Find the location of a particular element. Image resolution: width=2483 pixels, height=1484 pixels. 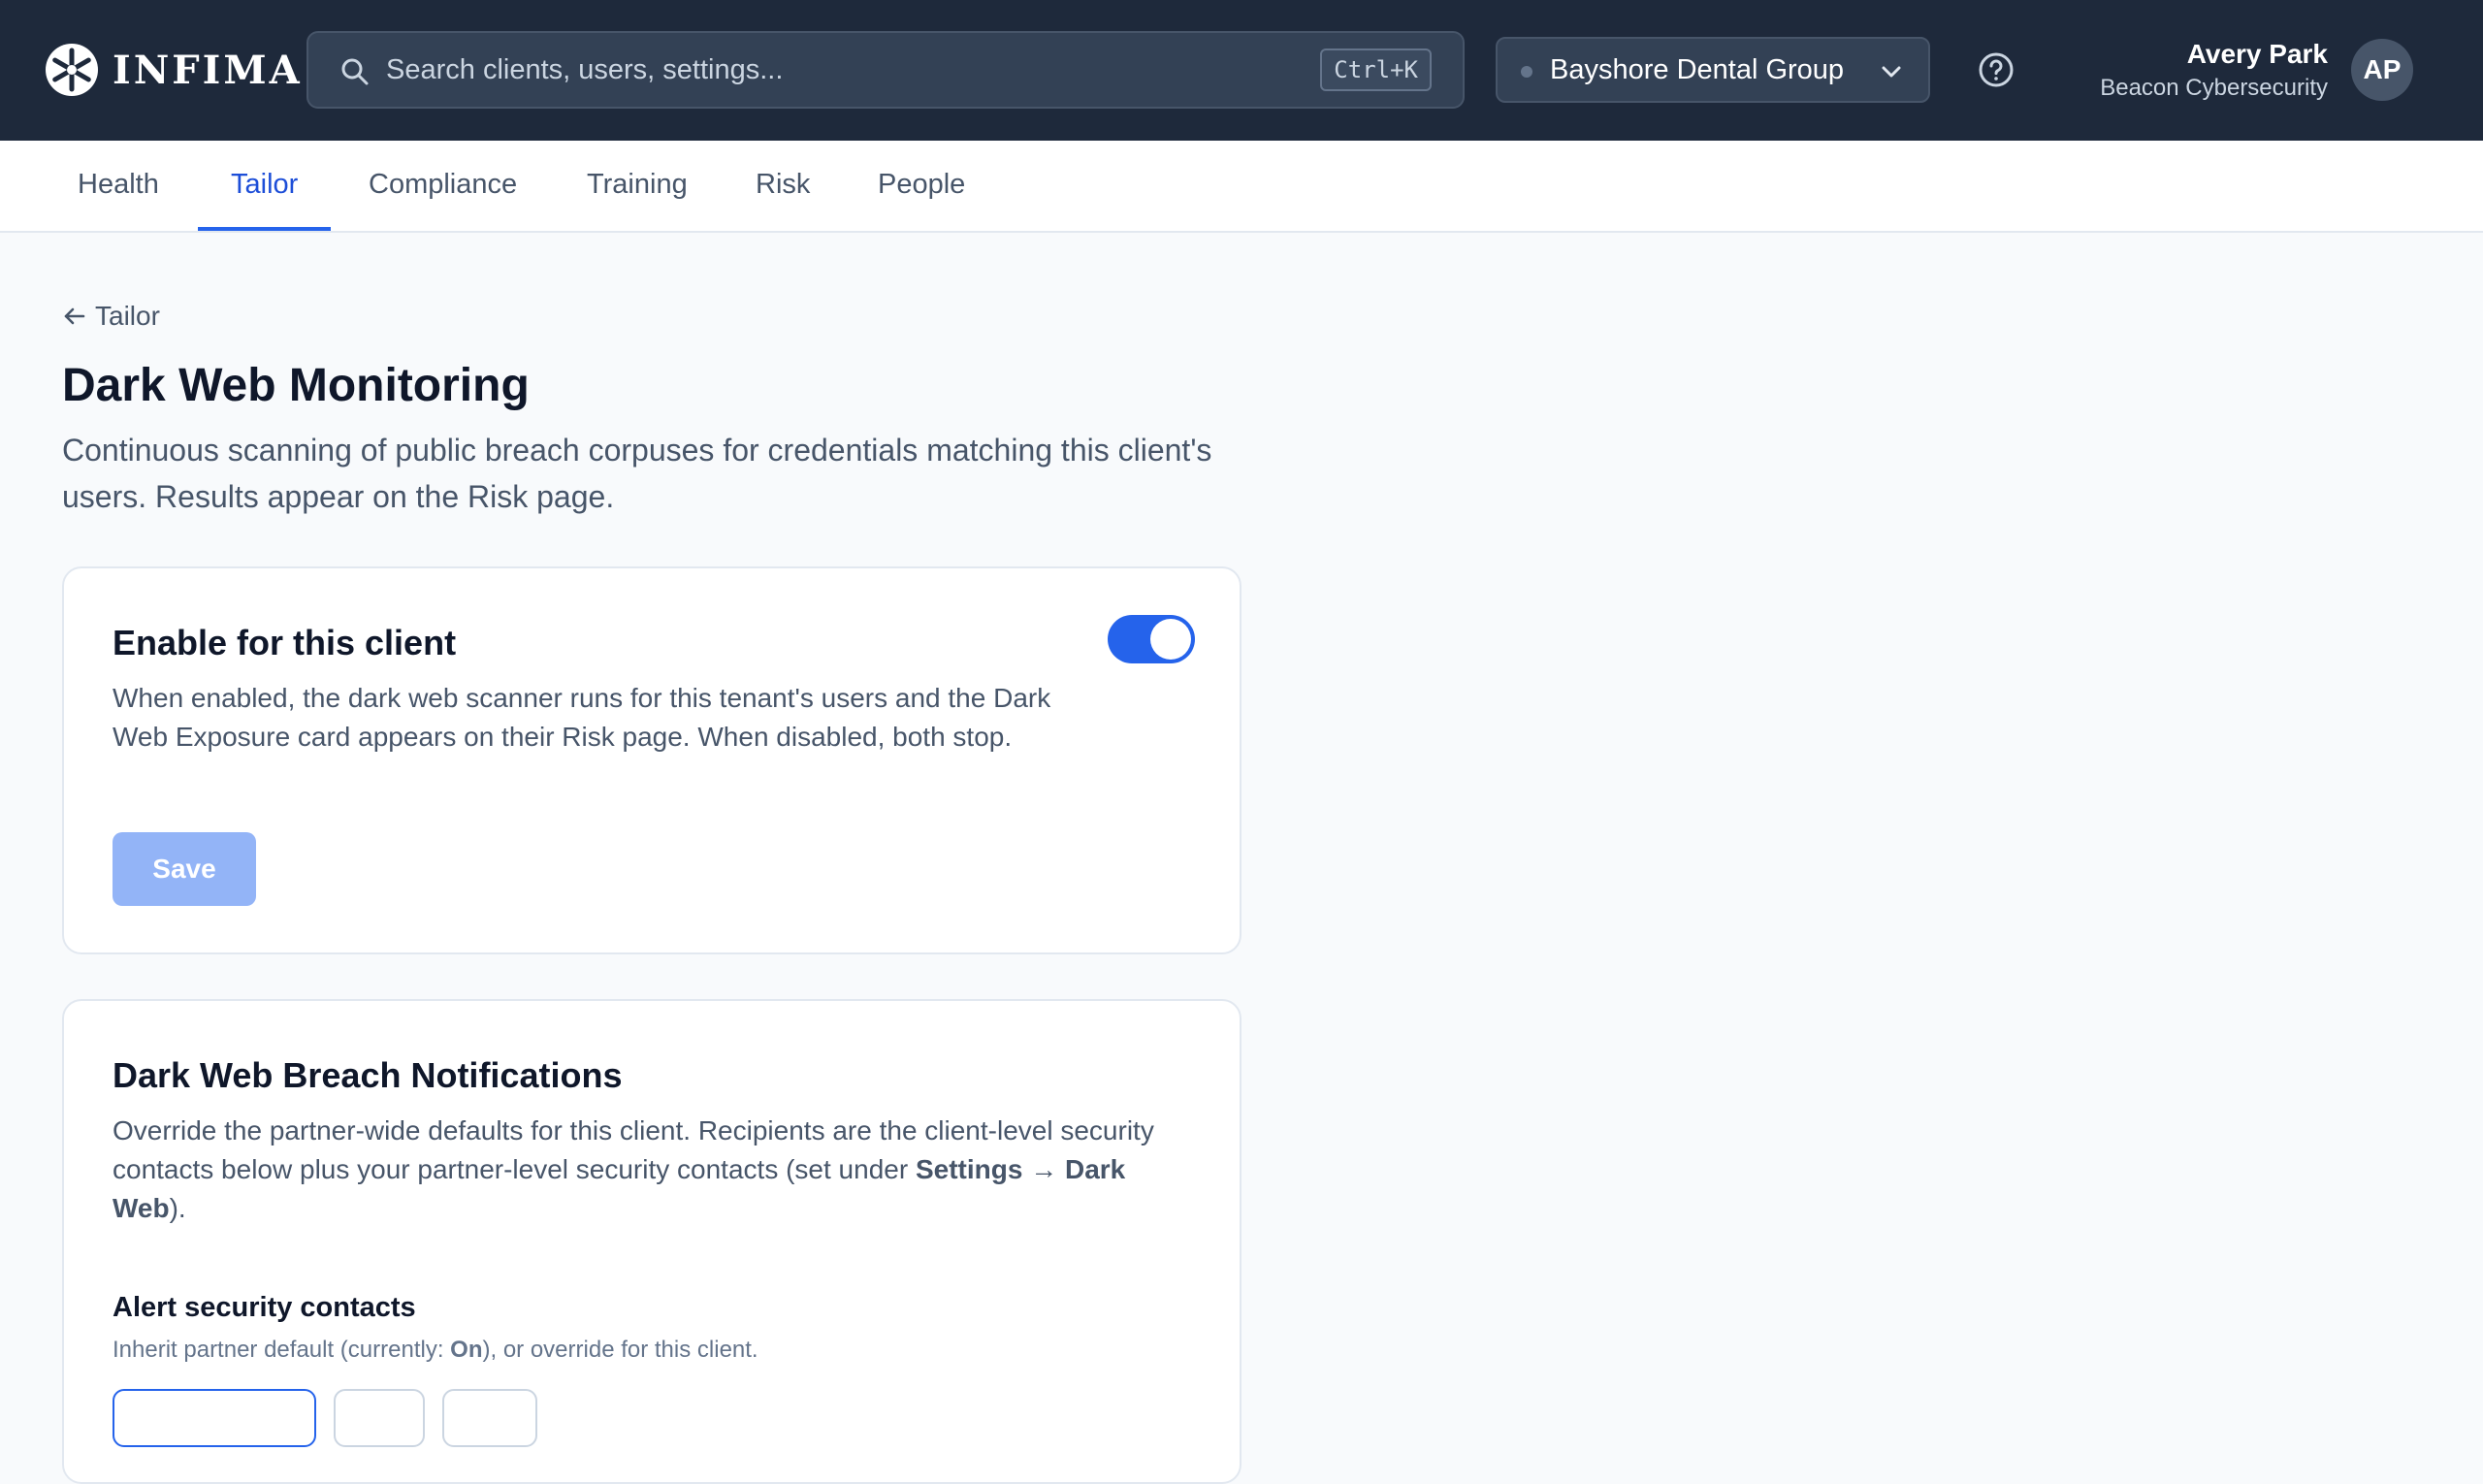

option-off is located at coordinates (490, 1418).